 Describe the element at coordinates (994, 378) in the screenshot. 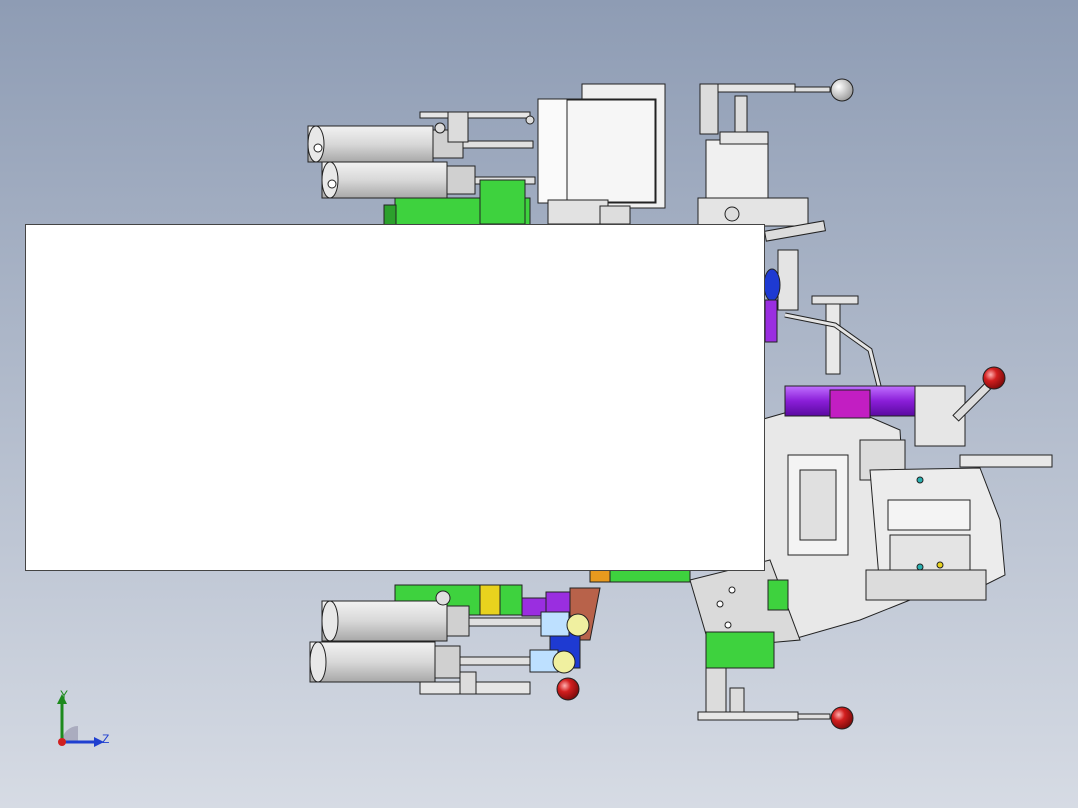

I see `red-knob-right` at that location.